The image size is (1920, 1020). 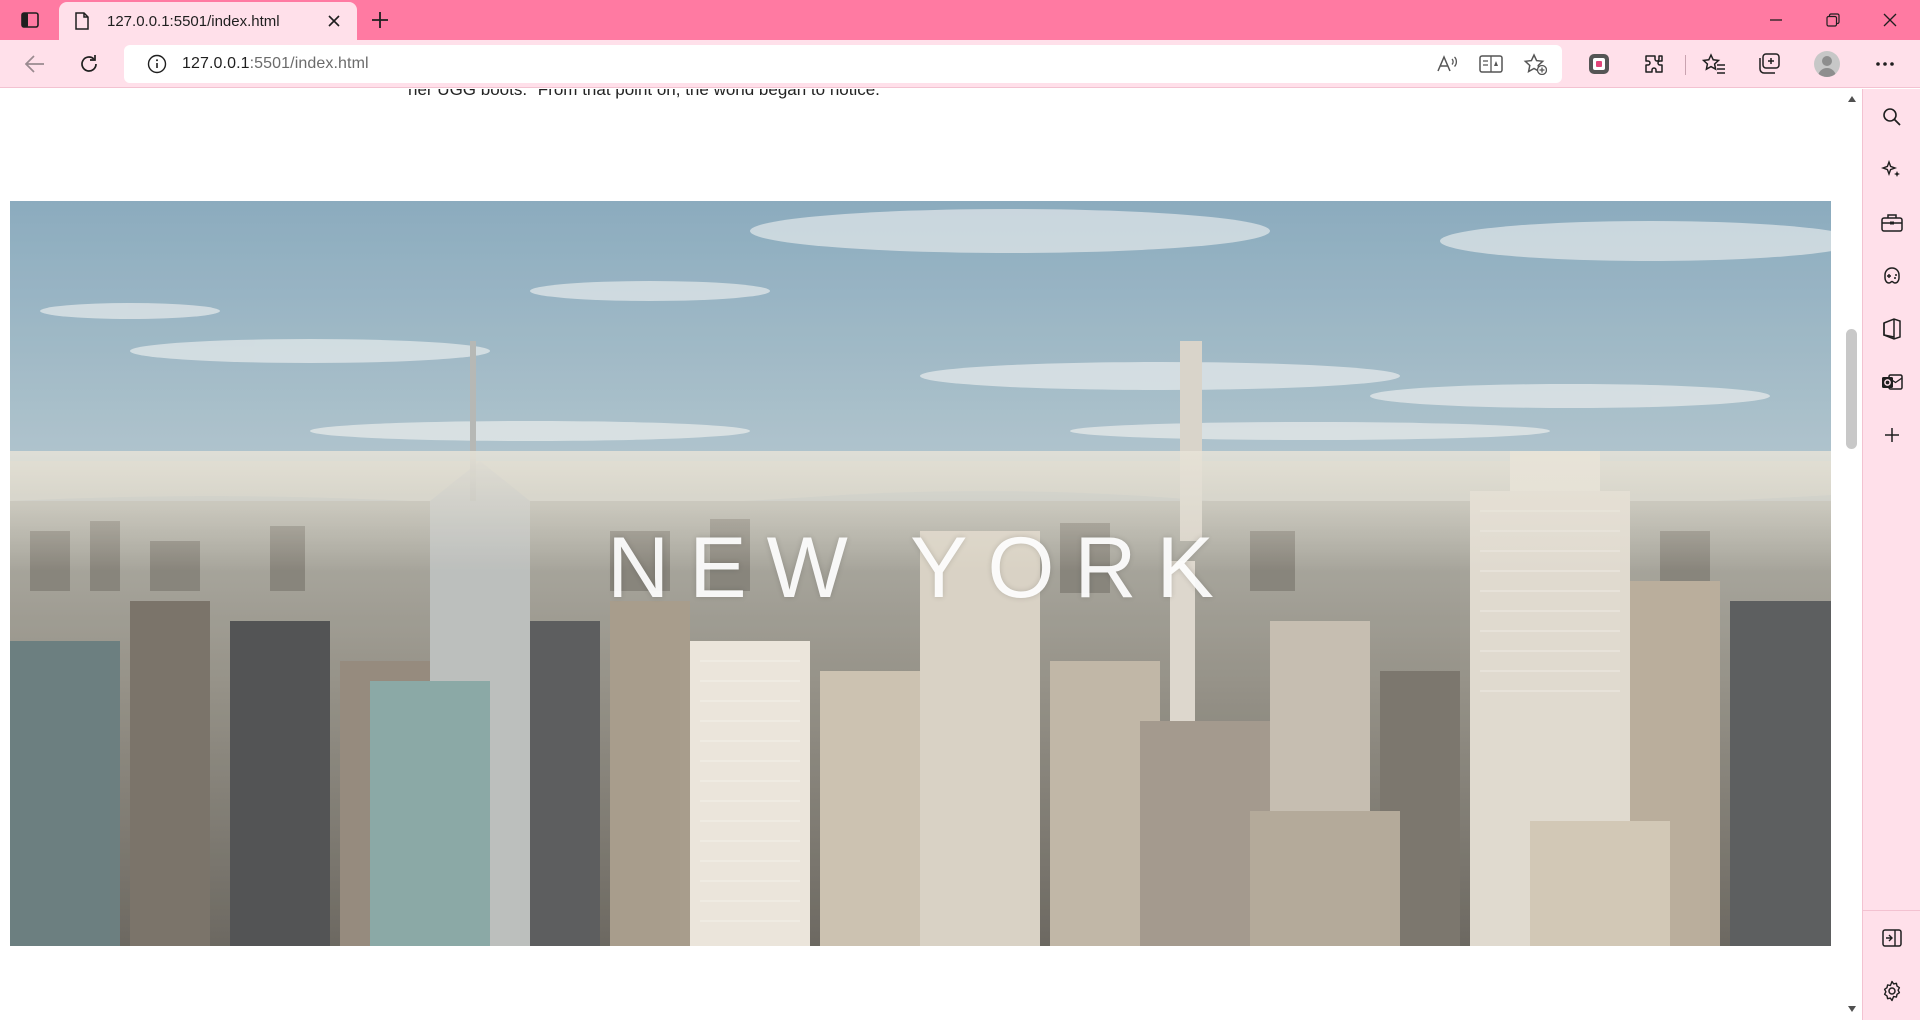 I want to click on minimize-button, so click(x=1776, y=20).